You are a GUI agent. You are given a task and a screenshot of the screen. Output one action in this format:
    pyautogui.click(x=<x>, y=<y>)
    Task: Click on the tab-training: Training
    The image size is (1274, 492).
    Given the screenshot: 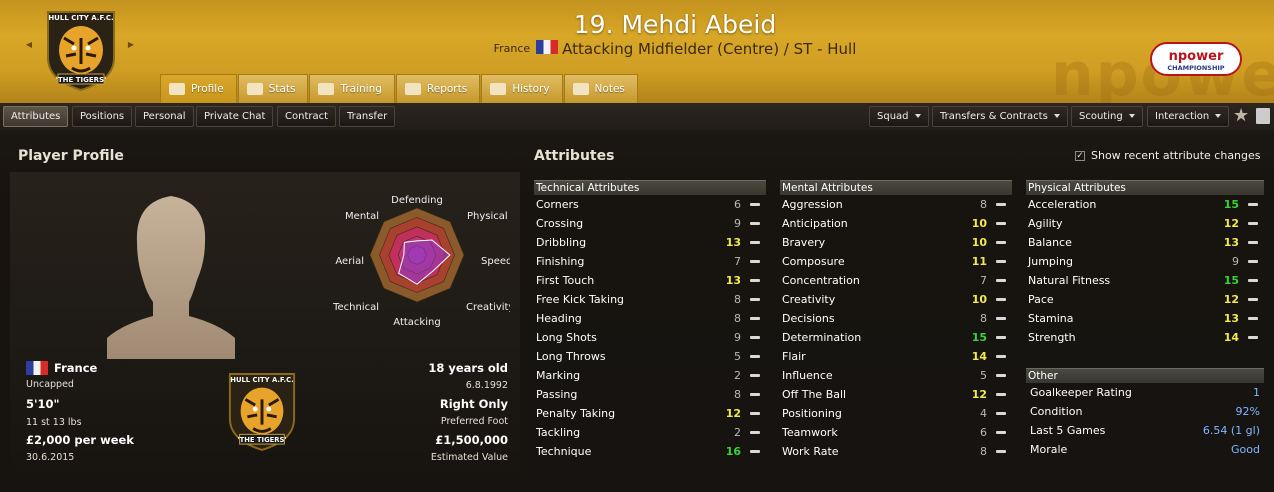 What is the action you would take?
    pyautogui.click(x=352, y=88)
    